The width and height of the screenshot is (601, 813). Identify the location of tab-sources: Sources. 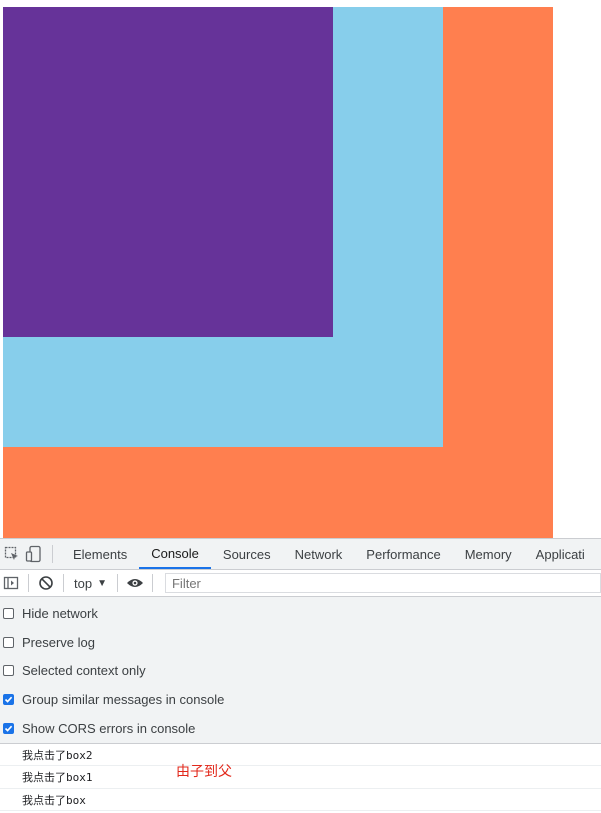
(247, 554).